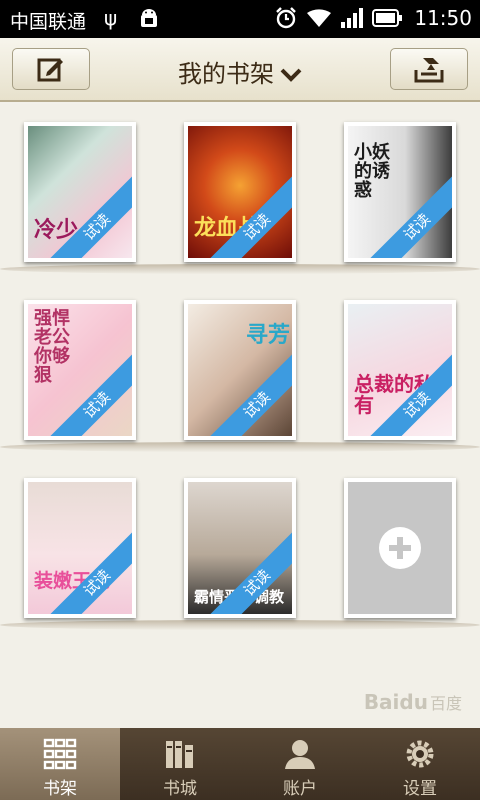 This screenshot has height=800, width=480. What do you see at coordinates (420, 789) in the screenshot?
I see `tab-label: 设置` at bounding box center [420, 789].